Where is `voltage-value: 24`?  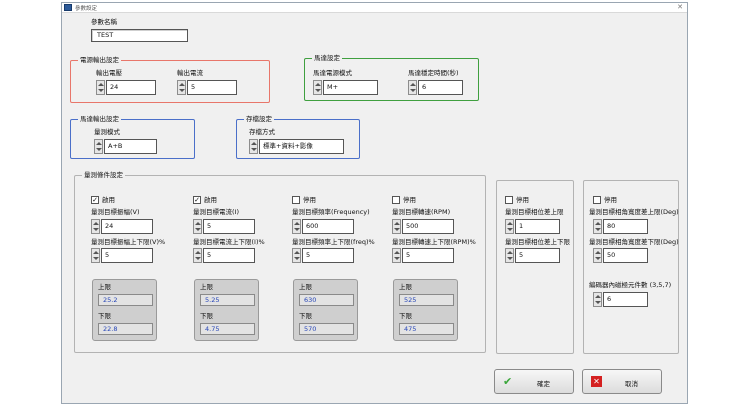 voltage-value: 24 is located at coordinates (131, 87).